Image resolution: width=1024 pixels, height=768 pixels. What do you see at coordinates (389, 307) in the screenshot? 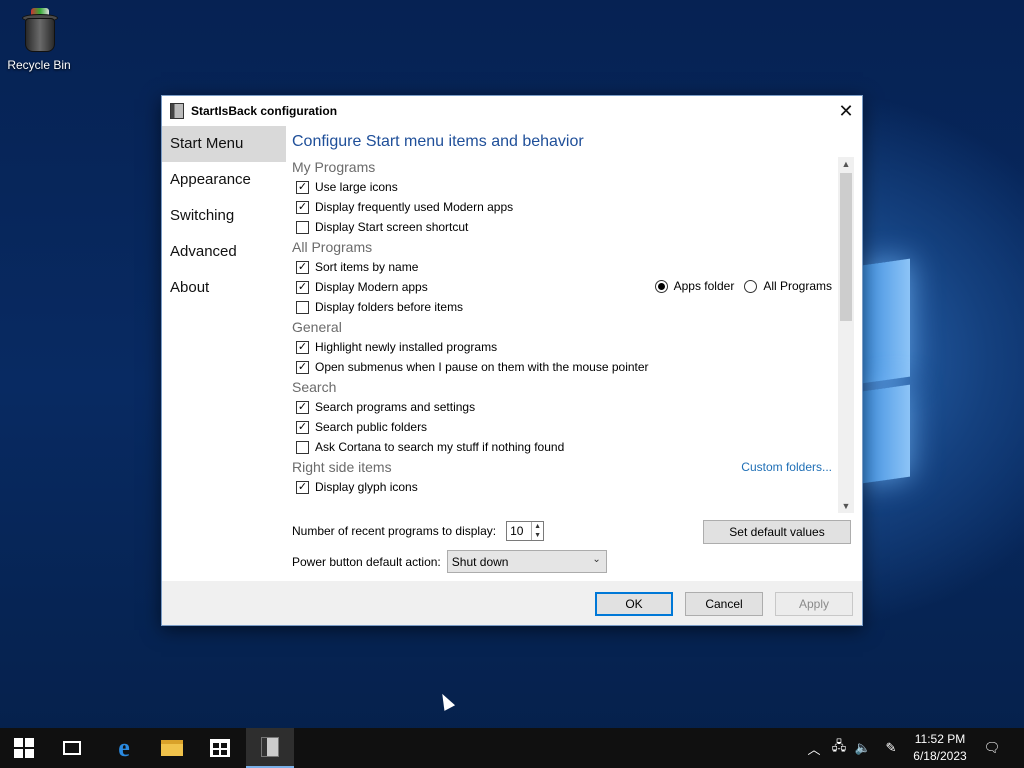
I see `option-label: Display folders before items` at bounding box center [389, 307].